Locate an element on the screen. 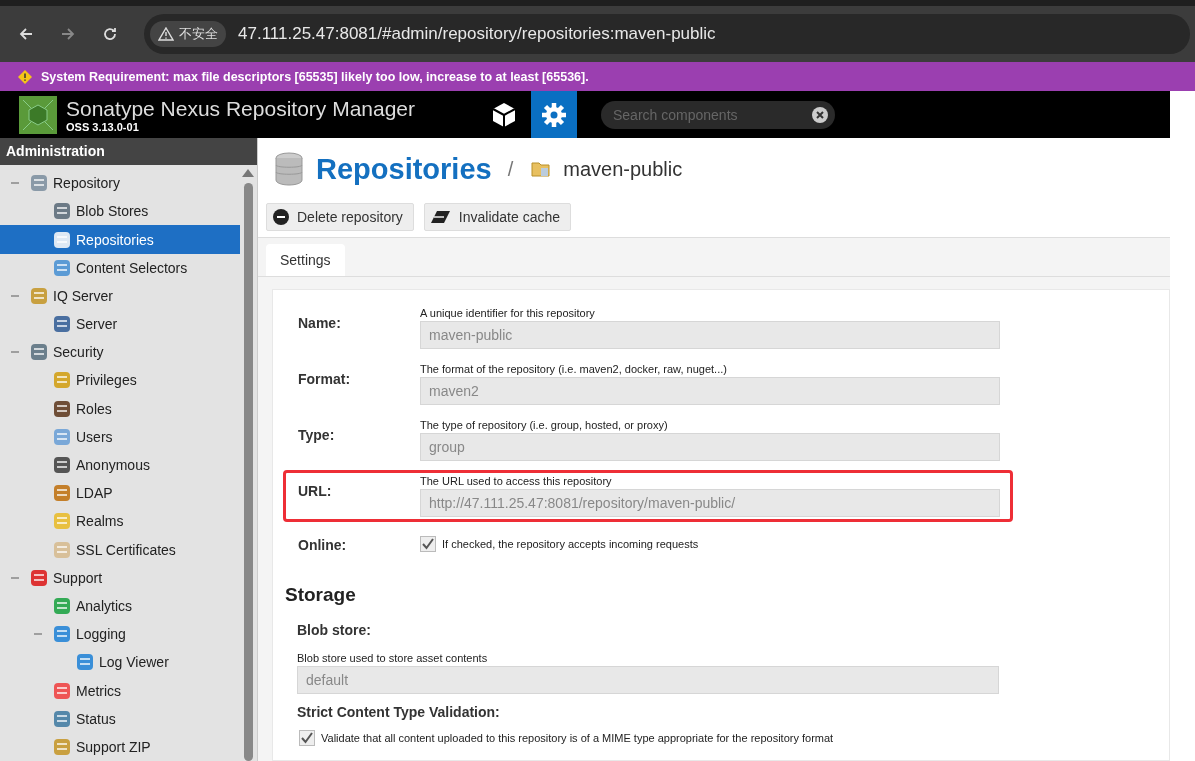 This screenshot has width=1195, height=761. field-help: A unique identifier for this repository is located at coordinates (508, 313).